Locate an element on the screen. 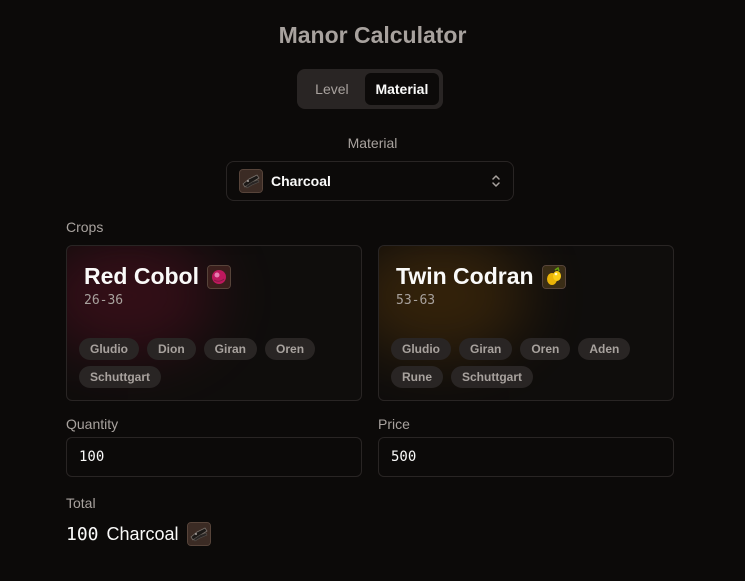 Image resolution: width=745 pixels, height=581 pixels. chevron-up-down-icon is located at coordinates (496, 181).